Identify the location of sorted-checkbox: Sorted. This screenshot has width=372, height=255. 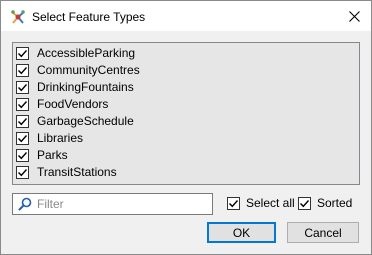
(325, 203).